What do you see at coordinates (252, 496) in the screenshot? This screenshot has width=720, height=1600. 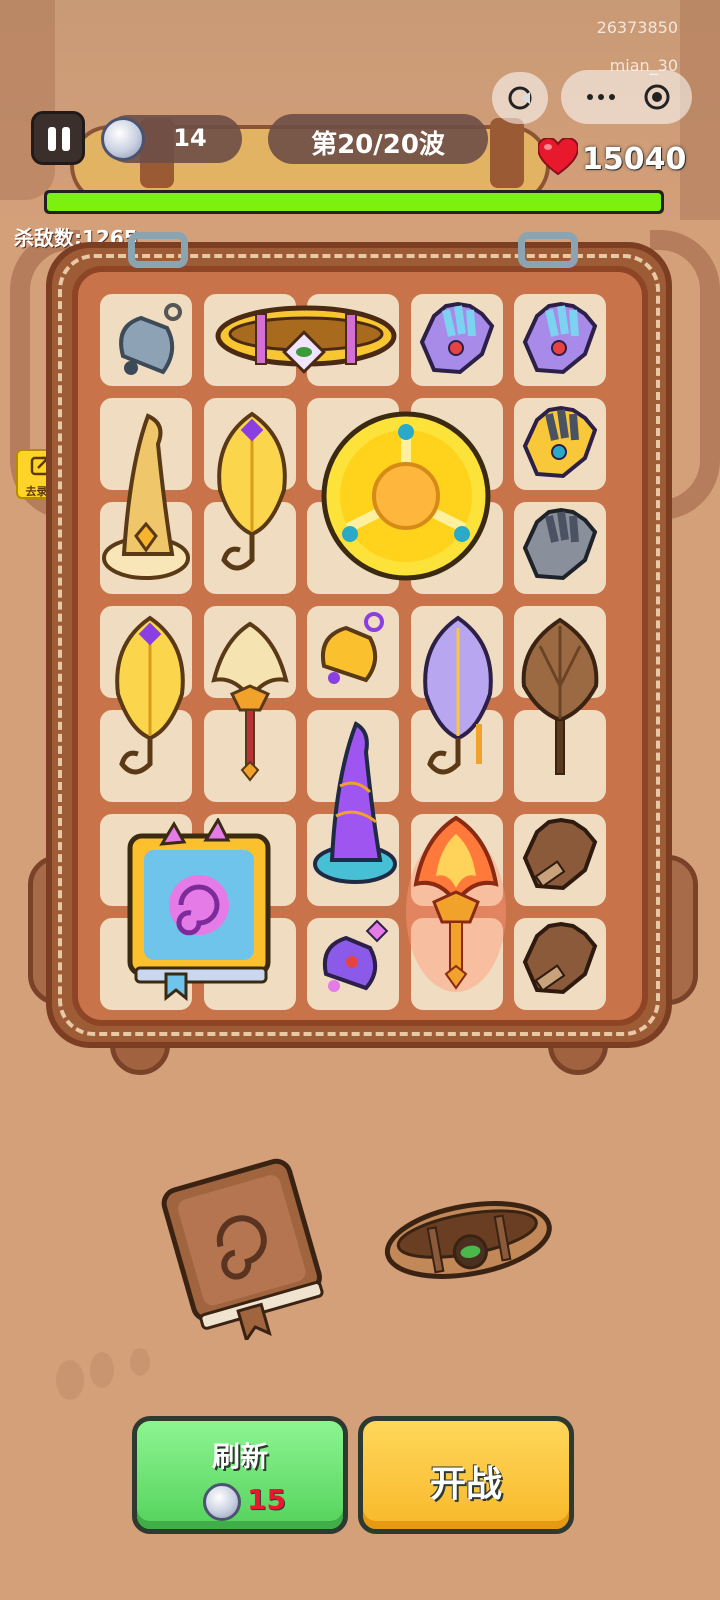 I see `bag-item-feather-fan-gold` at bounding box center [252, 496].